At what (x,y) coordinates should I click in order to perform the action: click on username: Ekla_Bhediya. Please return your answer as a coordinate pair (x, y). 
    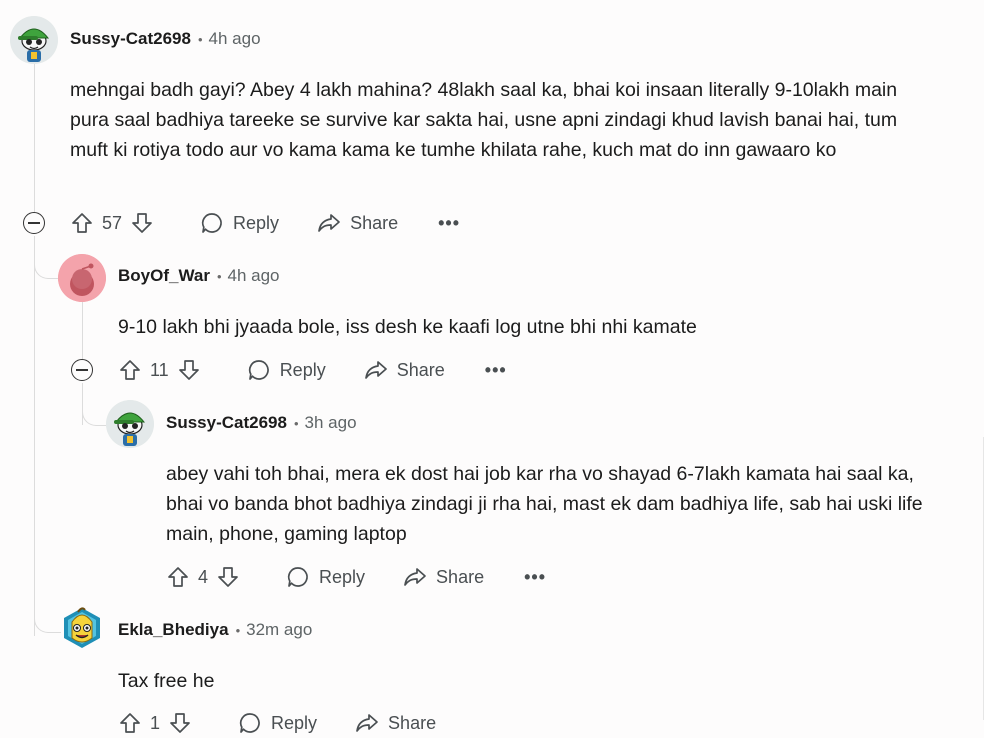
    Looking at the image, I should click on (173, 630).